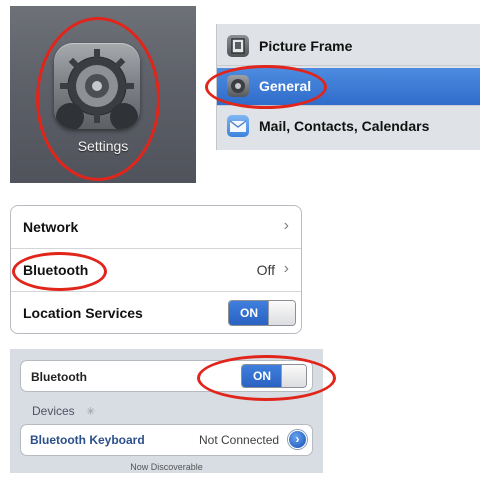 This screenshot has height=479, width=480. I want to click on highlight-circle-bluetooth, so click(59, 271).